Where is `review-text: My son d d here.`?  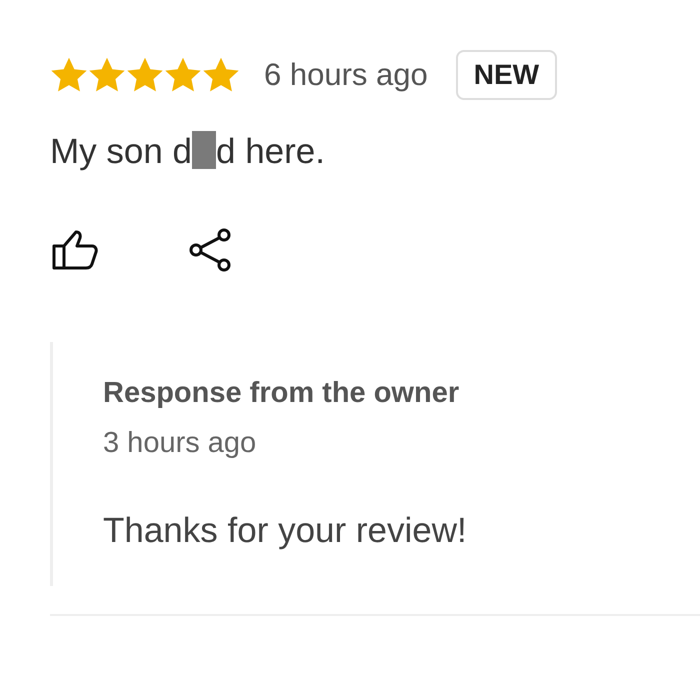
review-text: My son d d here. is located at coordinates (188, 151).